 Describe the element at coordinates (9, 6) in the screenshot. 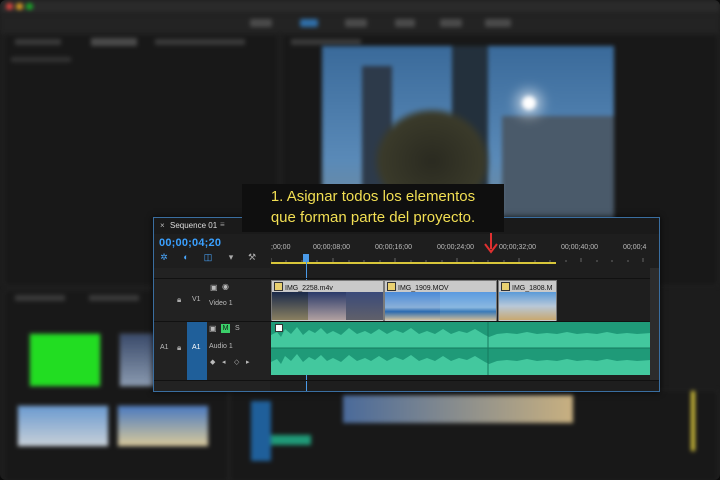

I see `close-window-icon` at that location.